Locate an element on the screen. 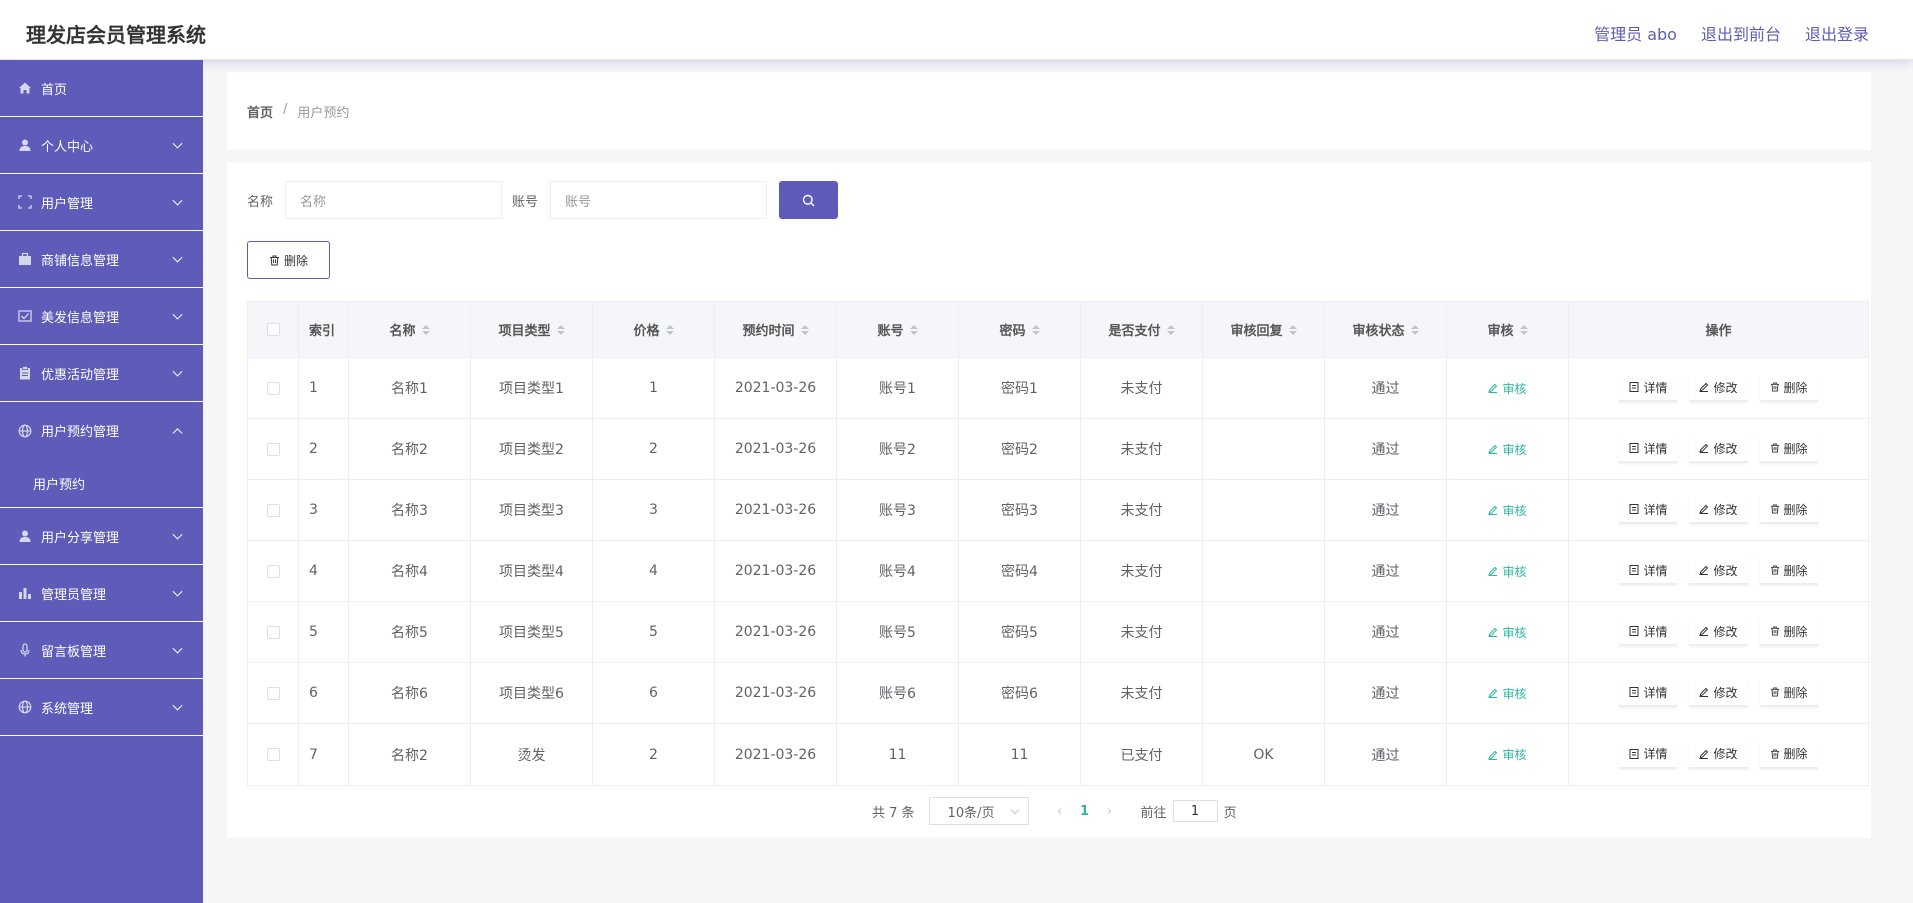 This screenshot has width=1913, height=903. header-checkbox-cell is located at coordinates (273, 329).